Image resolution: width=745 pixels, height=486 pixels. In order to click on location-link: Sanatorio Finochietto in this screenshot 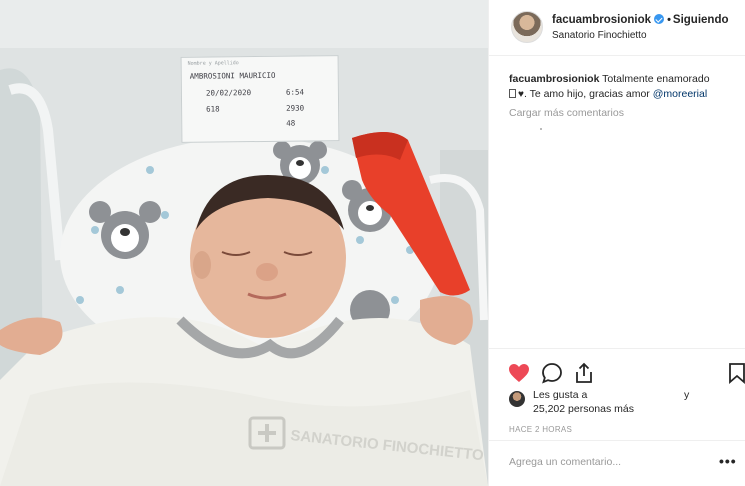, I will do `click(599, 35)`.